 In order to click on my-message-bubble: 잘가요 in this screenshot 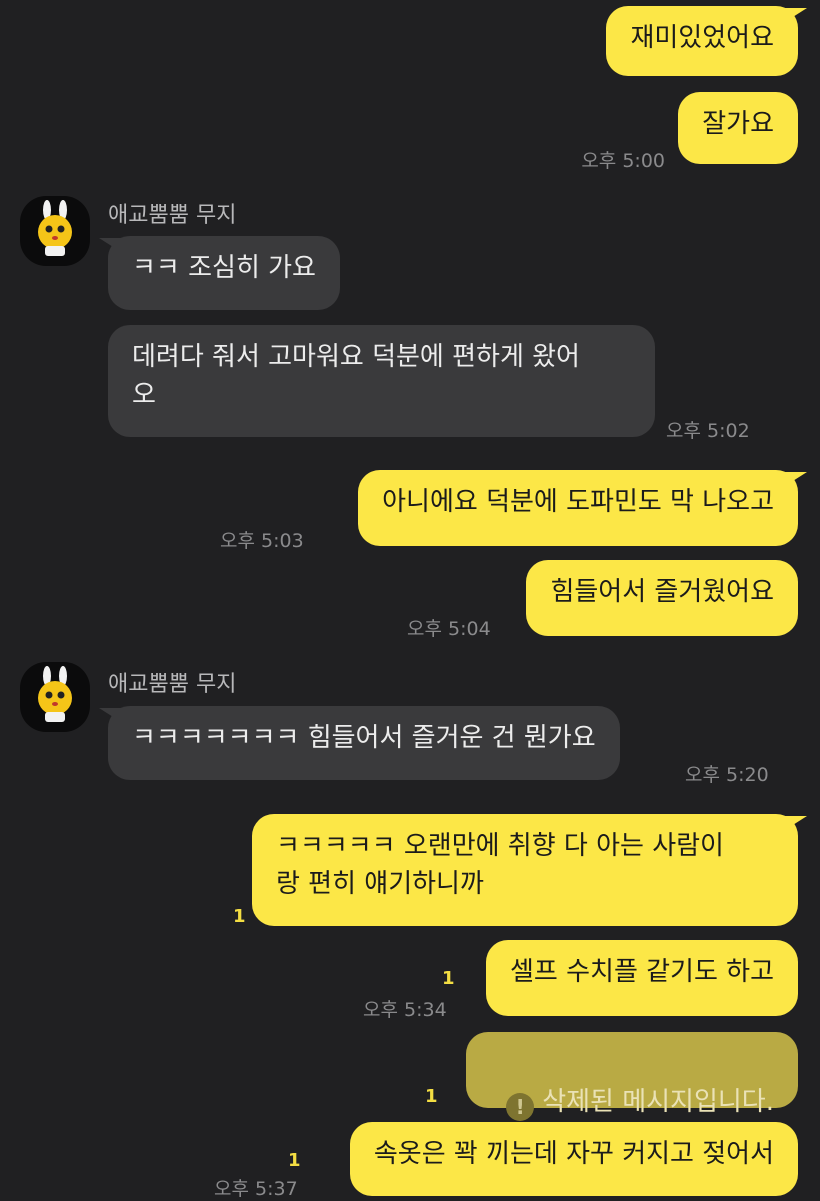, I will do `click(738, 128)`.